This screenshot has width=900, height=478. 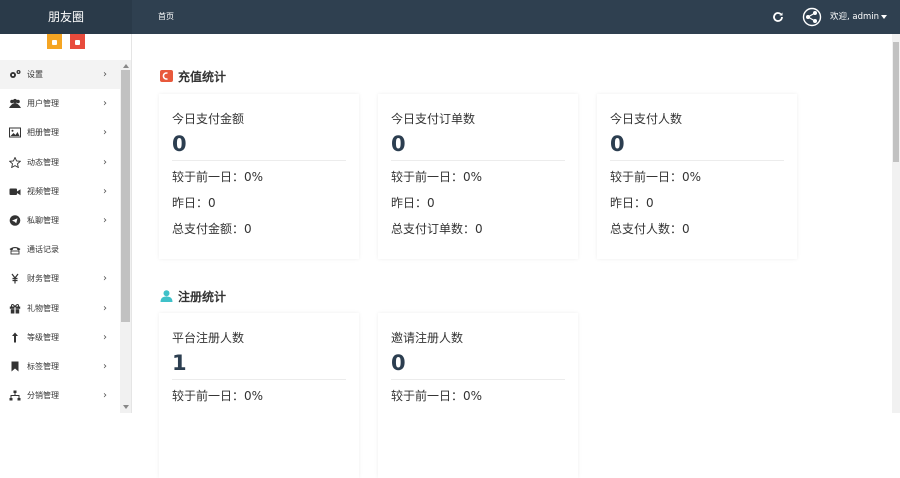 I want to click on sidebar-item-label: 私聊管理, so click(x=43, y=220).